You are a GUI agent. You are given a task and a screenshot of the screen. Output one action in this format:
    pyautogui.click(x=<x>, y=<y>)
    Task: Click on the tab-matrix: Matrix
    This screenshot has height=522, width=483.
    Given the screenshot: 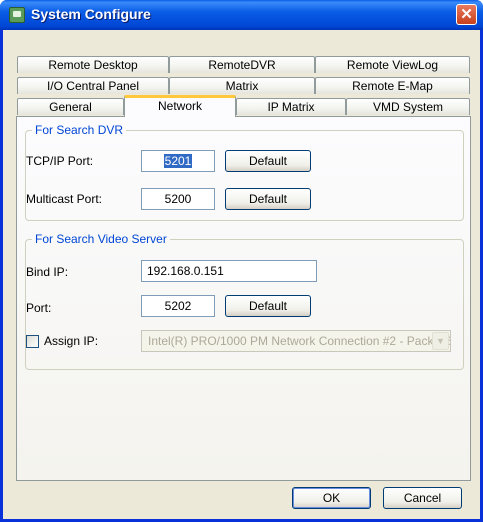 What is the action you would take?
    pyautogui.click(x=242, y=85)
    